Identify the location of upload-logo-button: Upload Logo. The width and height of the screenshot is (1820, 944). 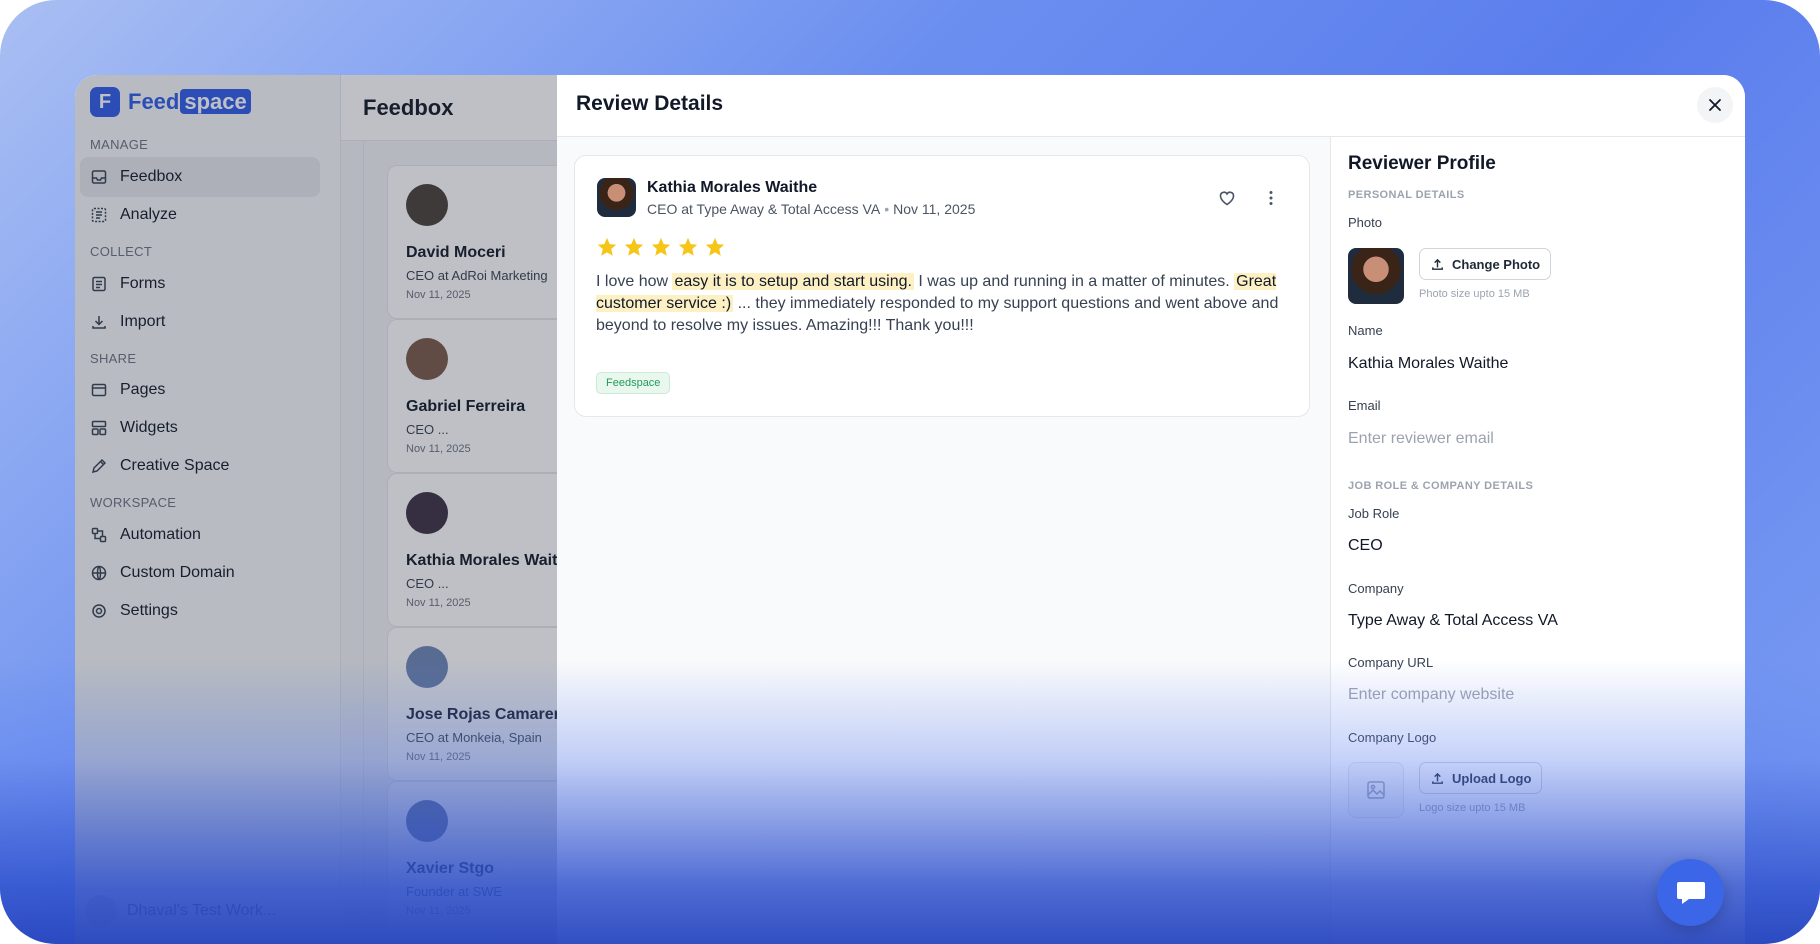
(1481, 778).